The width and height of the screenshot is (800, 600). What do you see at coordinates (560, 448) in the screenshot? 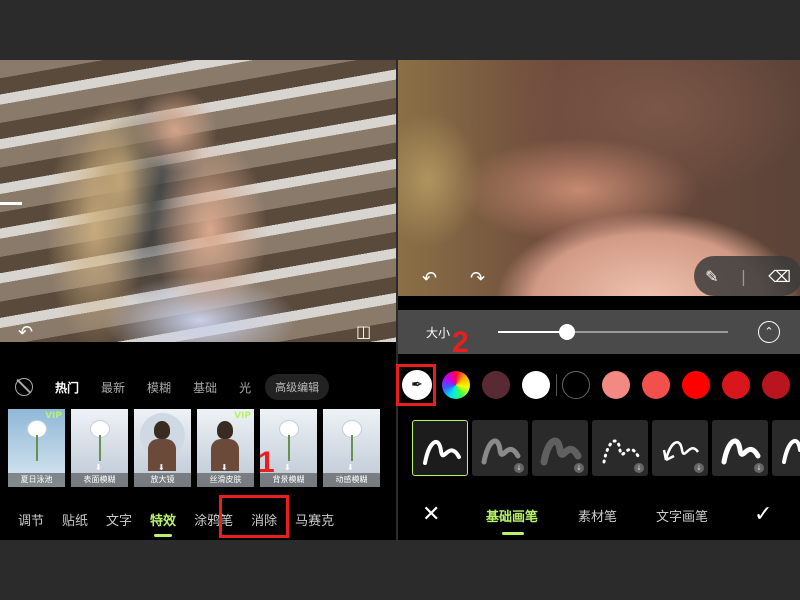
I see `brush-style-blur: ↓` at bounding box center [560, 448].